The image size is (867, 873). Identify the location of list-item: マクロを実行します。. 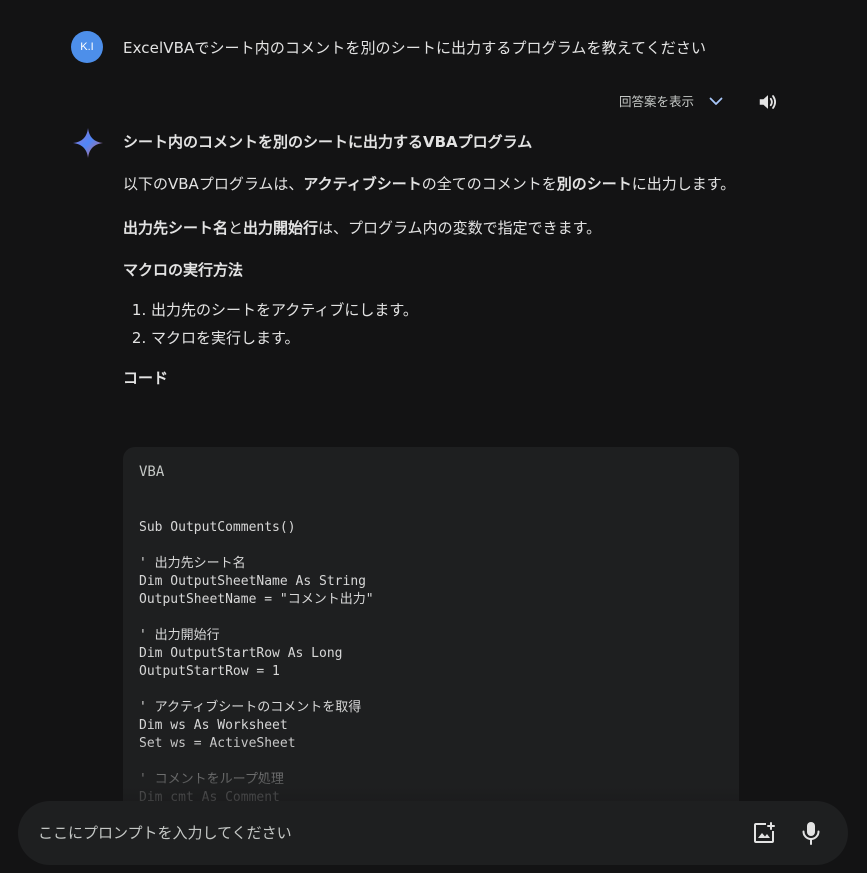
(444, 338).